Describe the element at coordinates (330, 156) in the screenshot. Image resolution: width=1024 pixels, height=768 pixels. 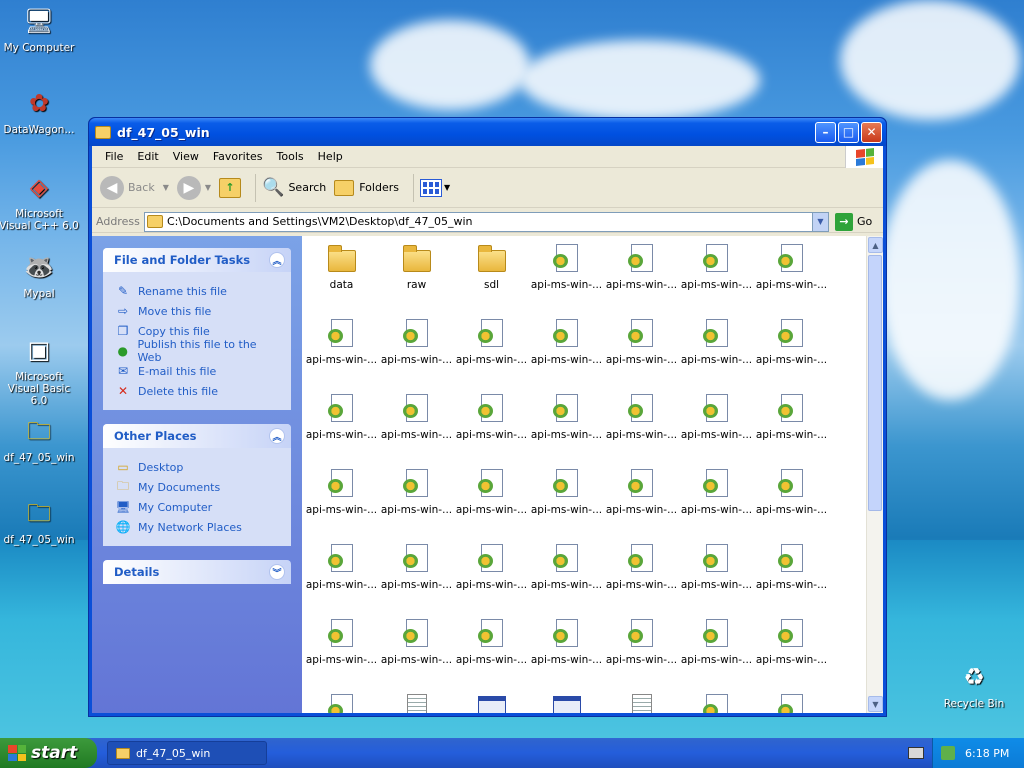
I see `menu-help: Help` at that location.